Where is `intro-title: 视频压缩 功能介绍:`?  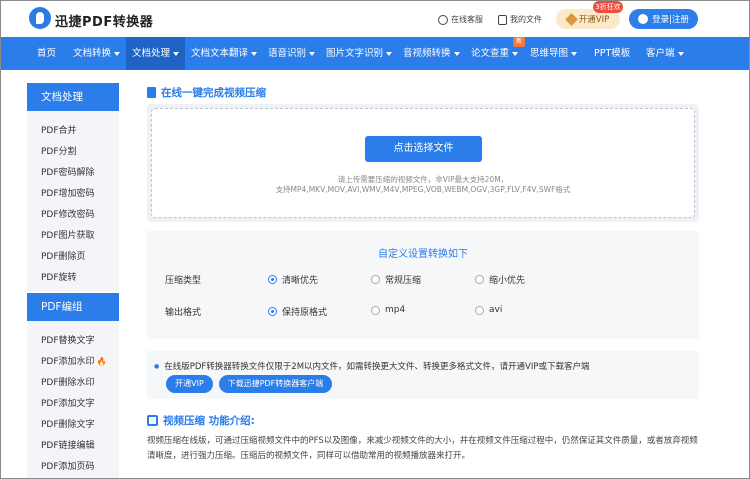 intro-title: 视频压缩 功能介绍: is located at coordinates (201, 420).